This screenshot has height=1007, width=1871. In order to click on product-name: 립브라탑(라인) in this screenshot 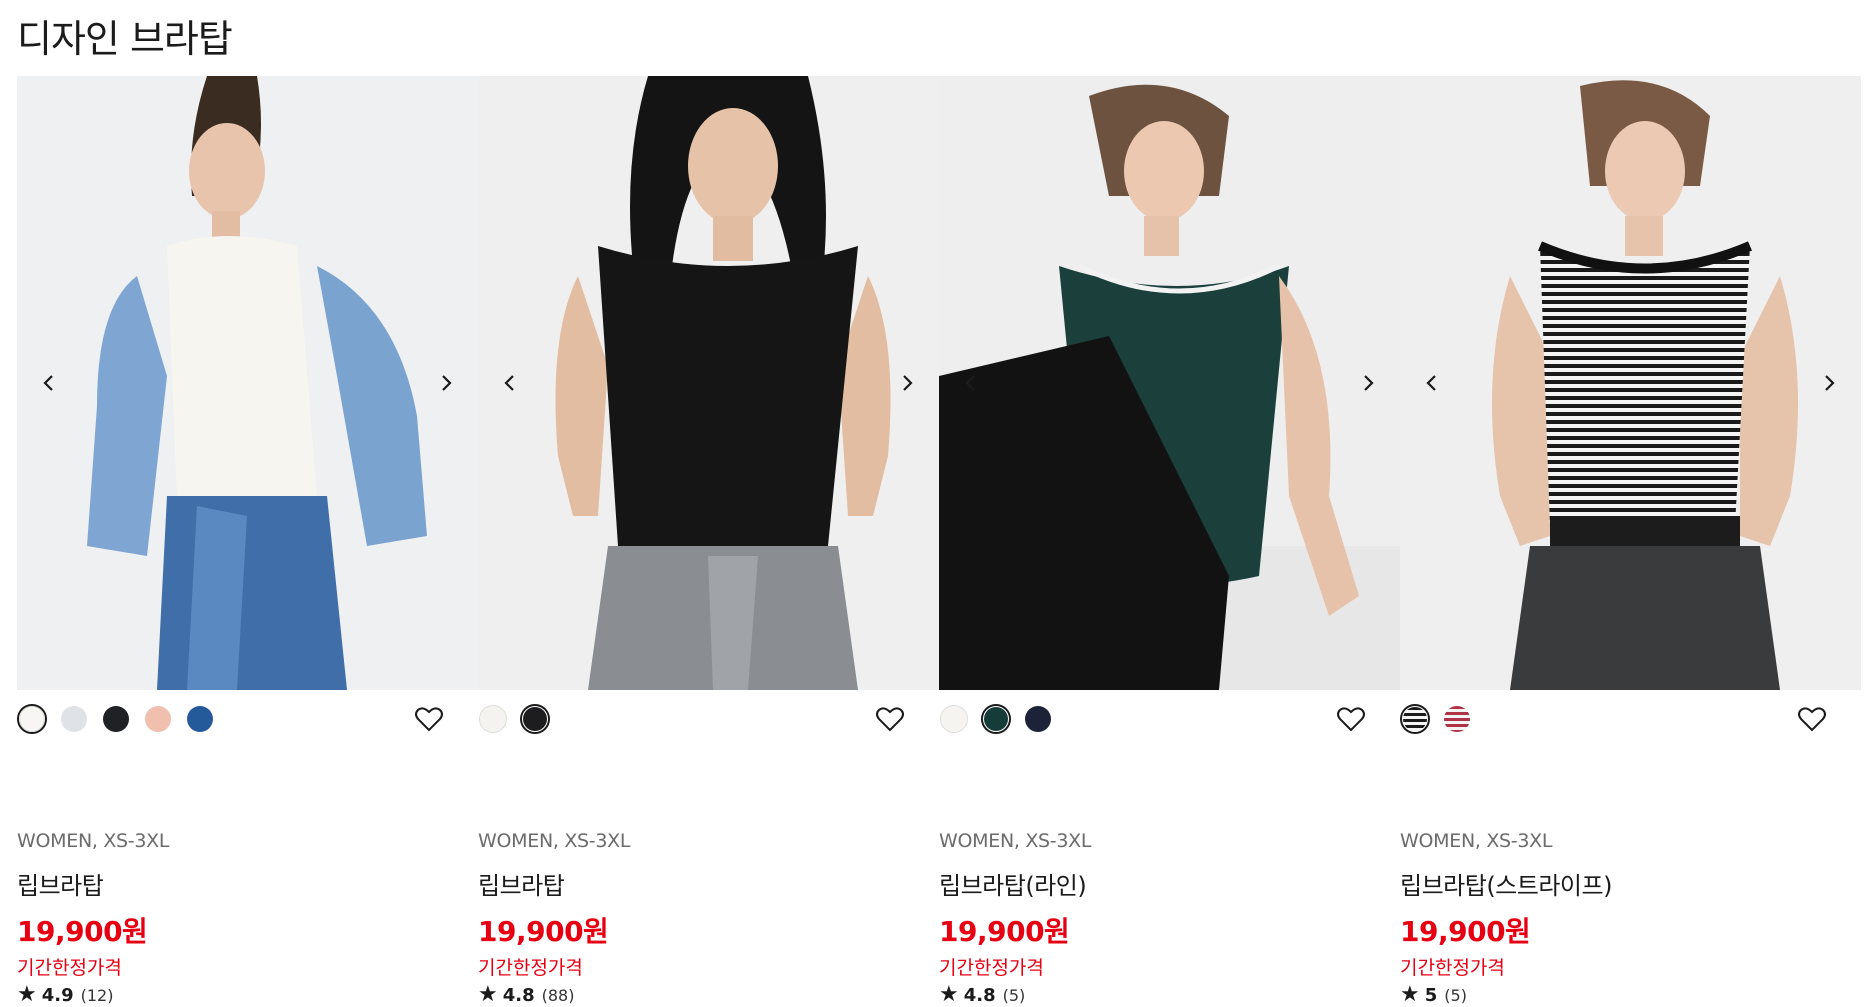, I will do `click(1013, 883)`.